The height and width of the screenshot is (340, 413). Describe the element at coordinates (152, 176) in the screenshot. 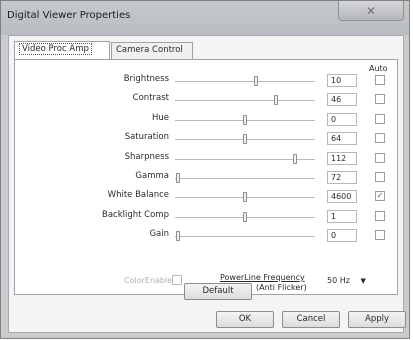

I see `setting-label: Gamma` at that location.